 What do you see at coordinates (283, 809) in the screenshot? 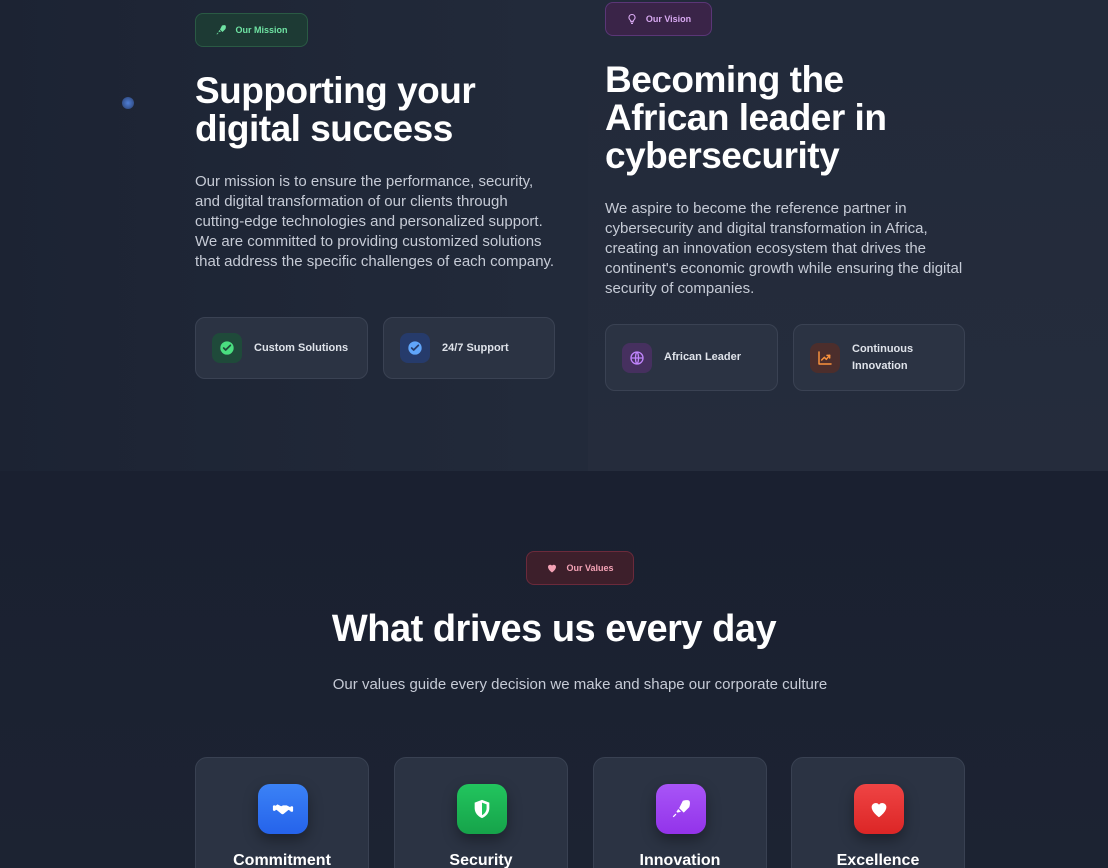
I see `handshake-icon` at bounding box center [283, 809].